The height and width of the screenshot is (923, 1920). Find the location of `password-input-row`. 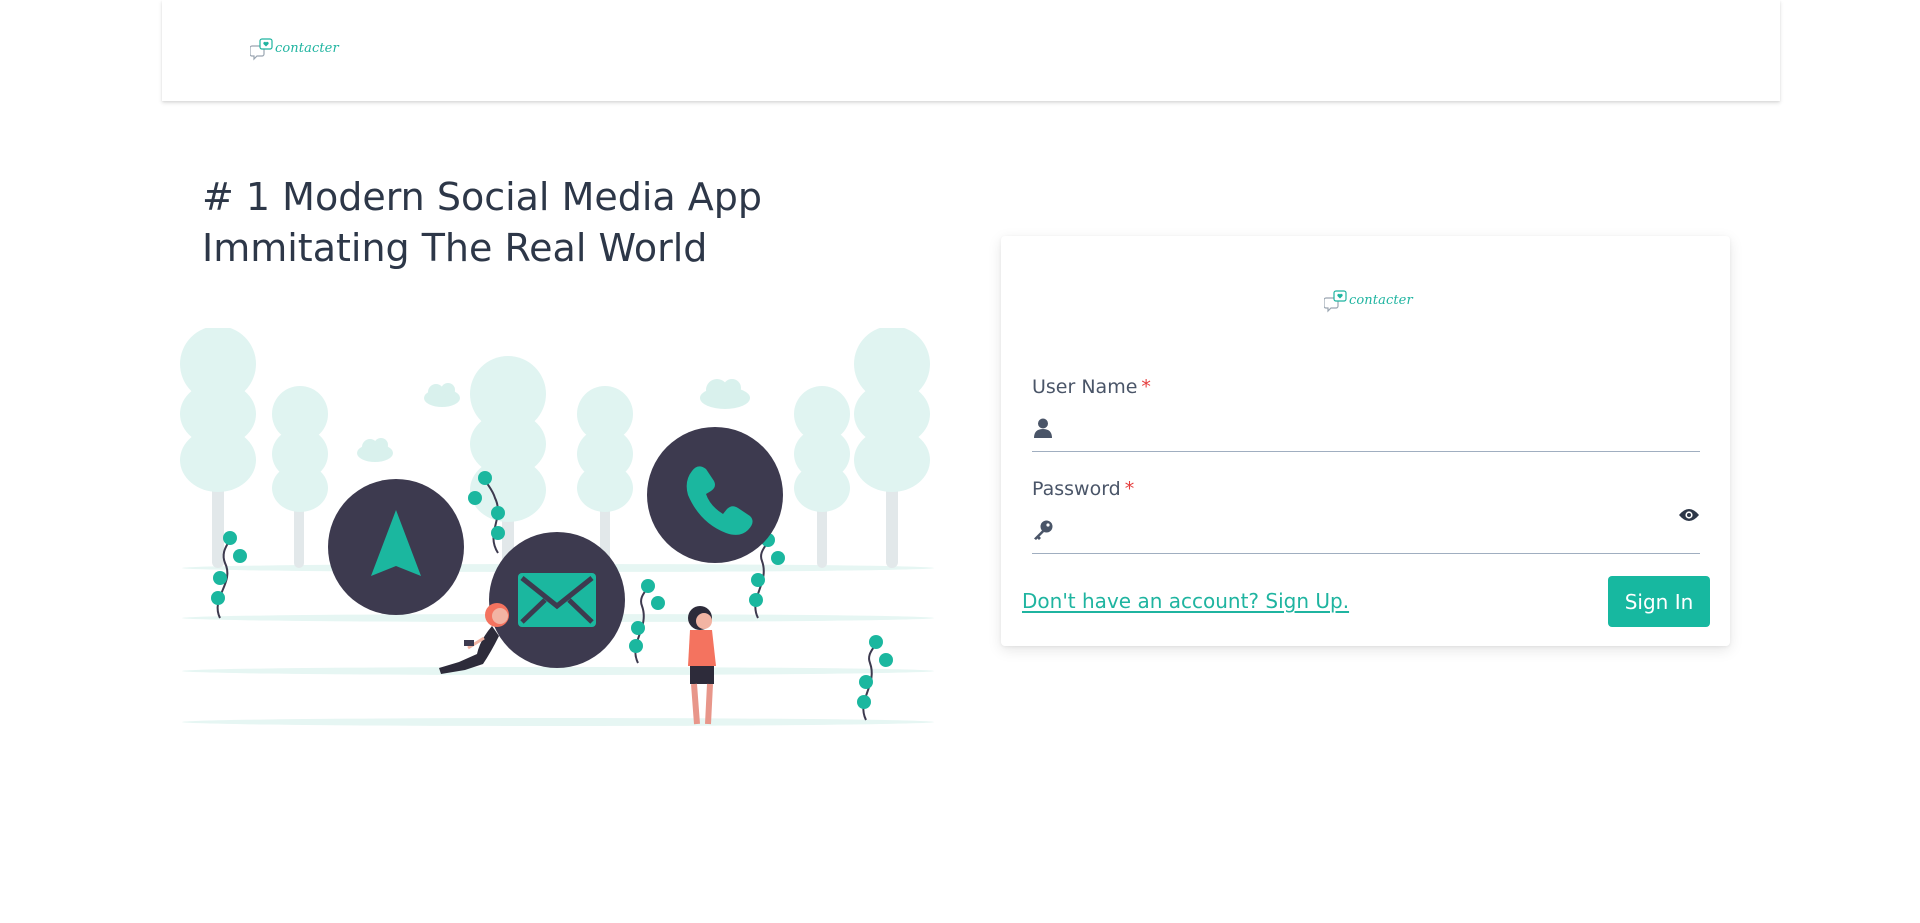

password-input-row is located at coordinates (1366, 530).